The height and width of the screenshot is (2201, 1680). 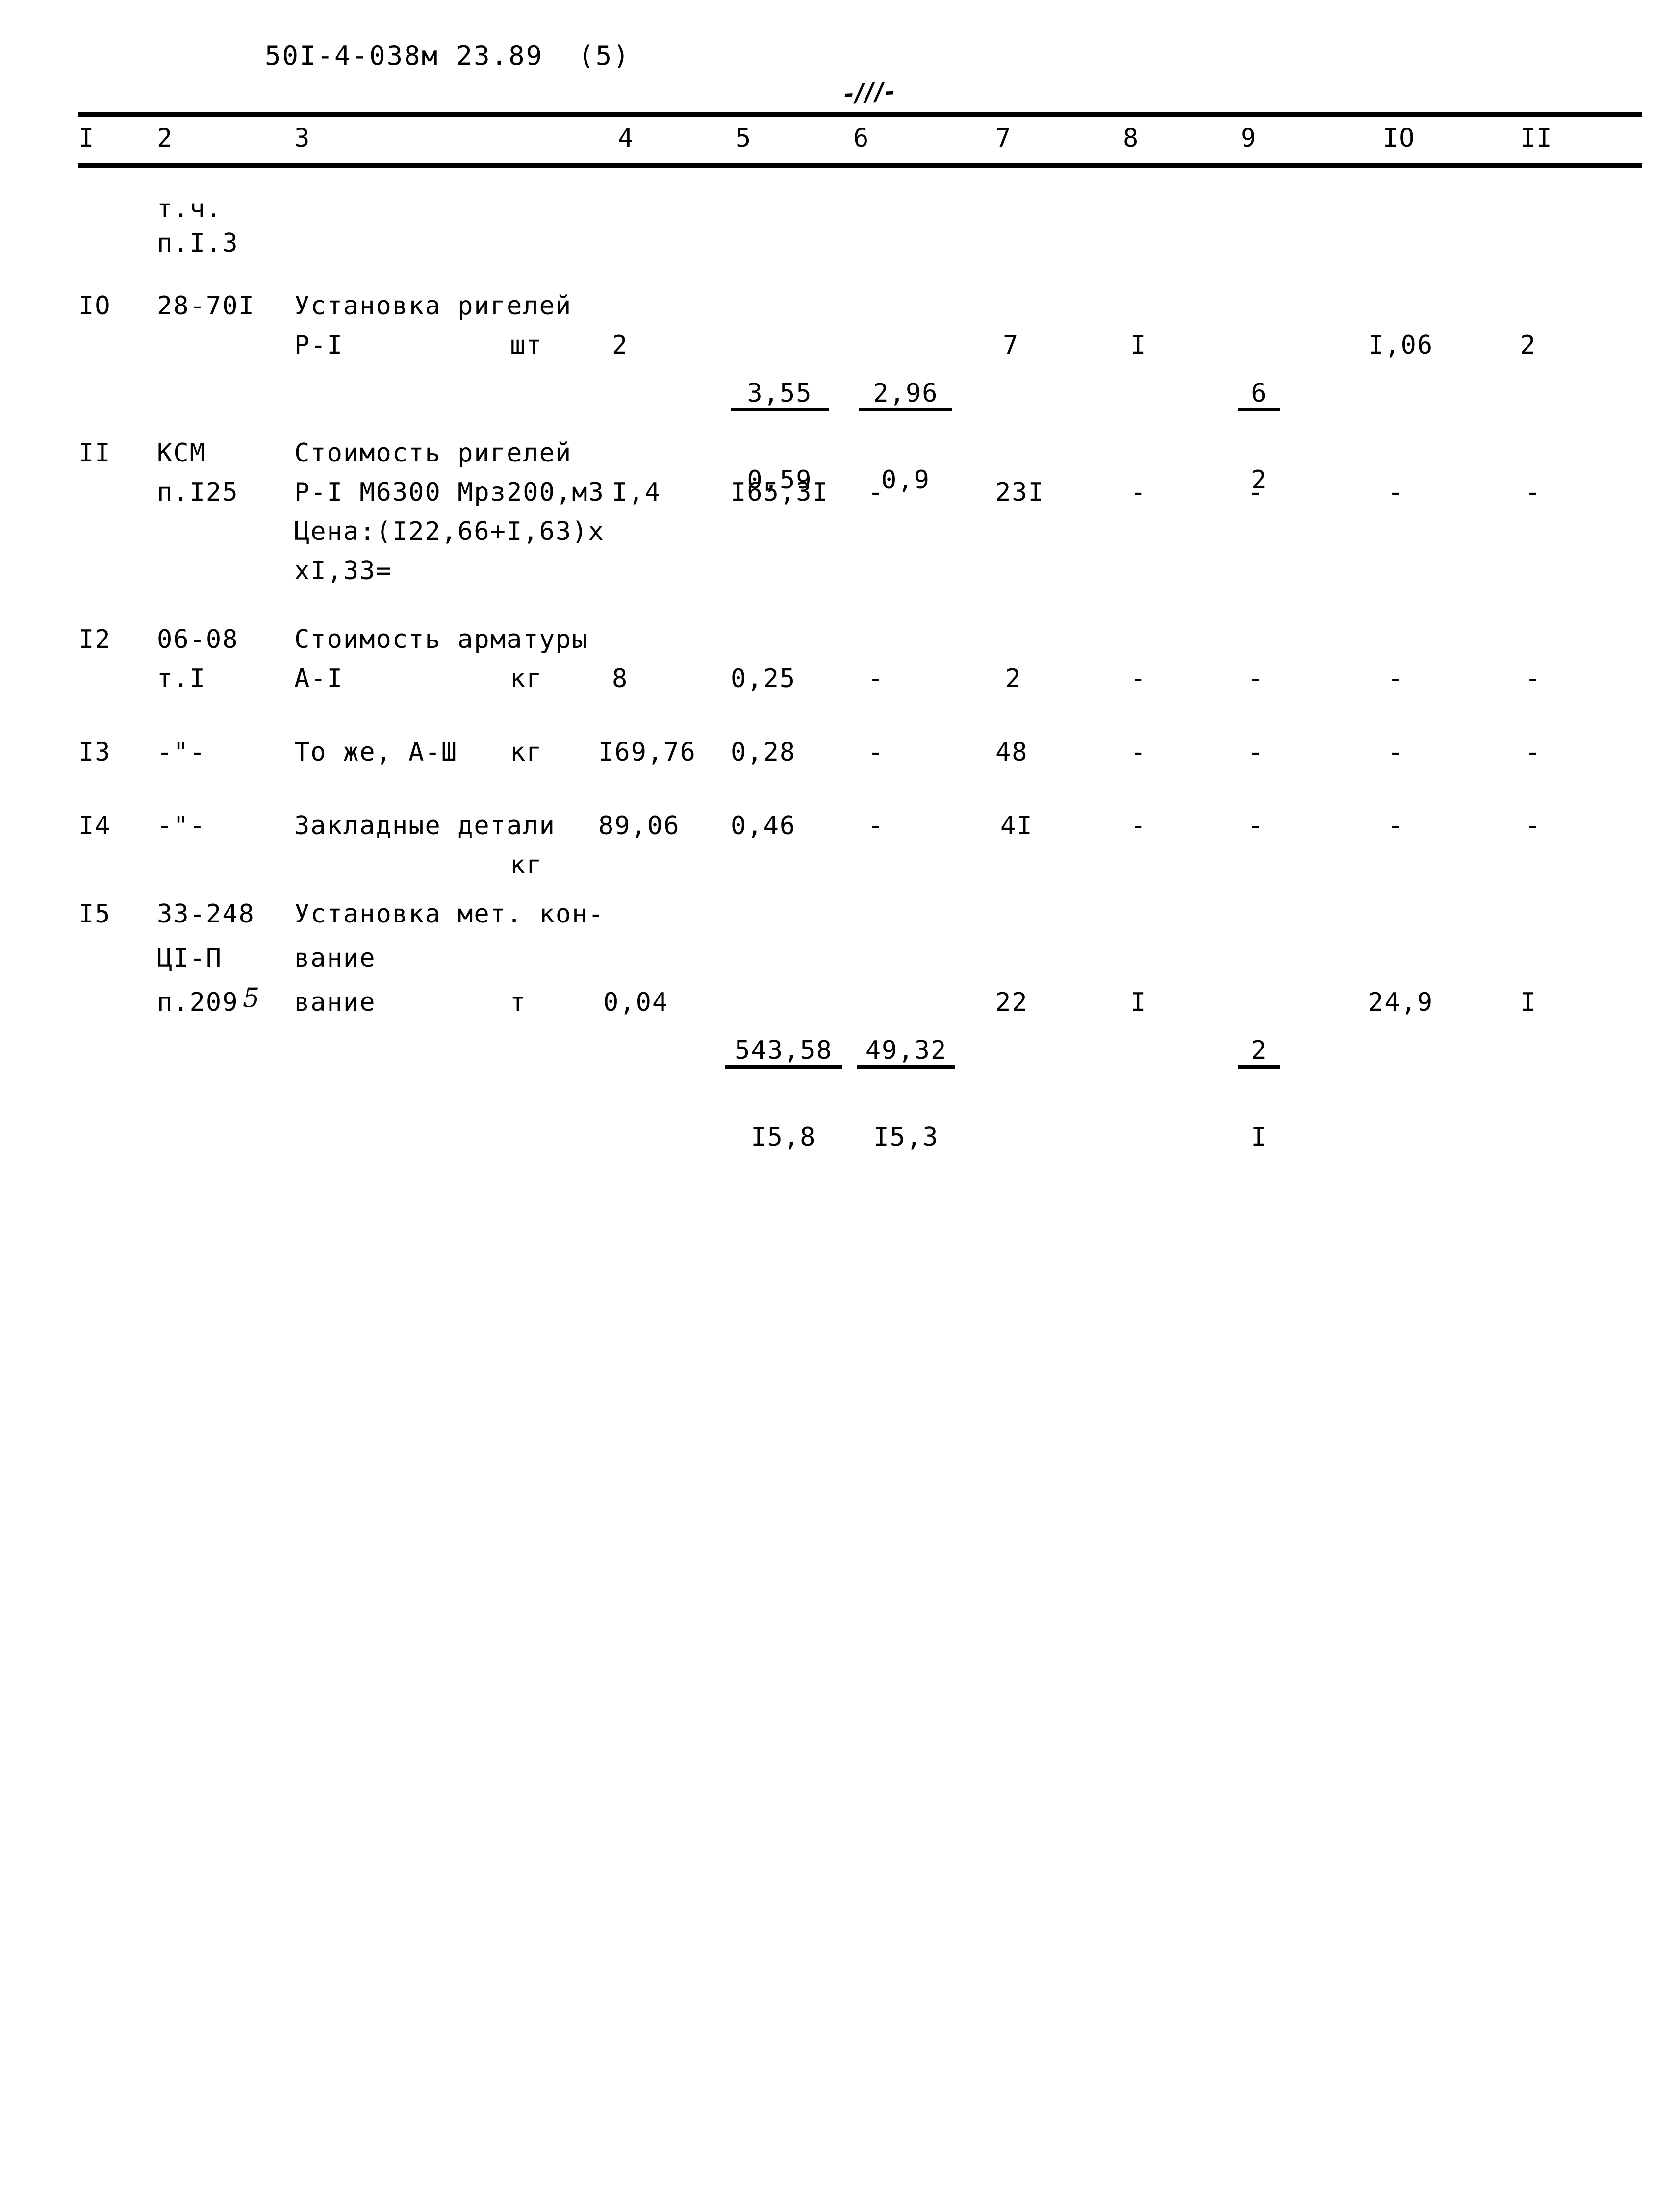 I want to click on table-row-11-desc-line2: Р-I М6300 Мрз200,м3, so click(x=449, y=493).